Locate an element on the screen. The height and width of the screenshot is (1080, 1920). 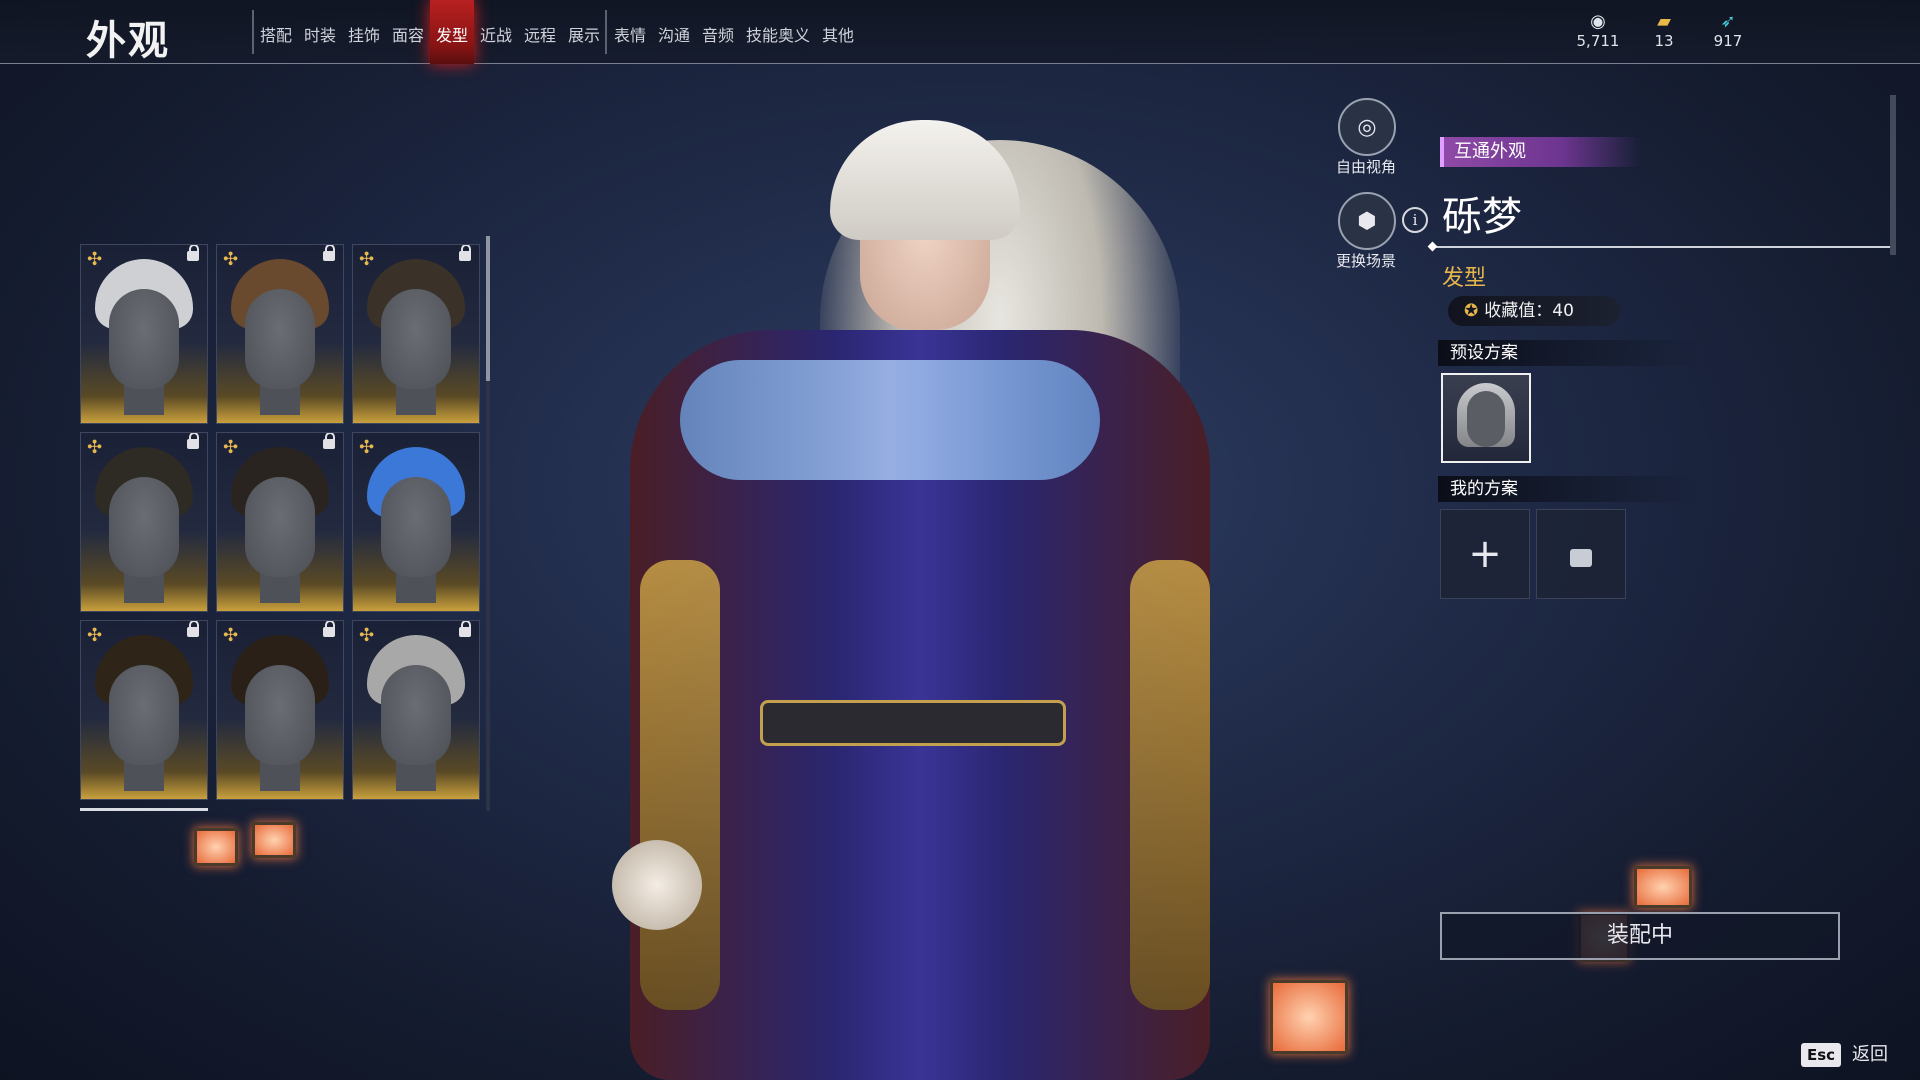
locked-scheme-slot is located at coordinates (1581, 554).